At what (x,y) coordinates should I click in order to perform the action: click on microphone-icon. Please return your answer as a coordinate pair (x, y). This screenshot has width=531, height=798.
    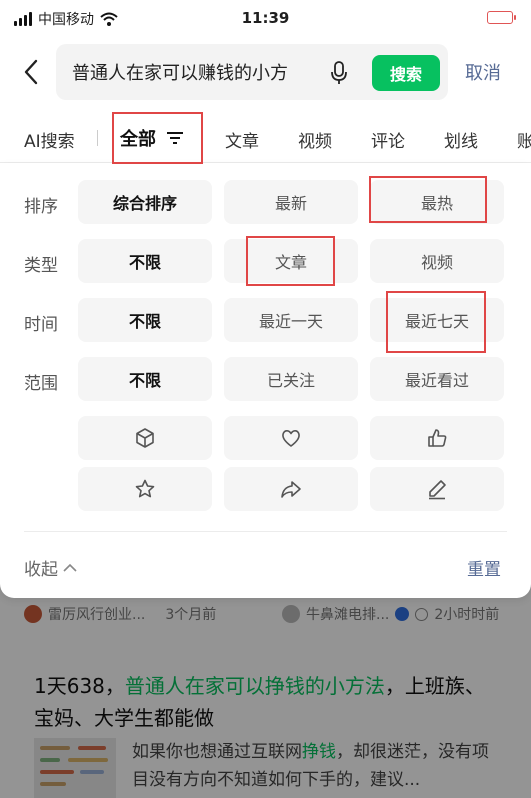
    Looking at the image, I should click on (339, 73).